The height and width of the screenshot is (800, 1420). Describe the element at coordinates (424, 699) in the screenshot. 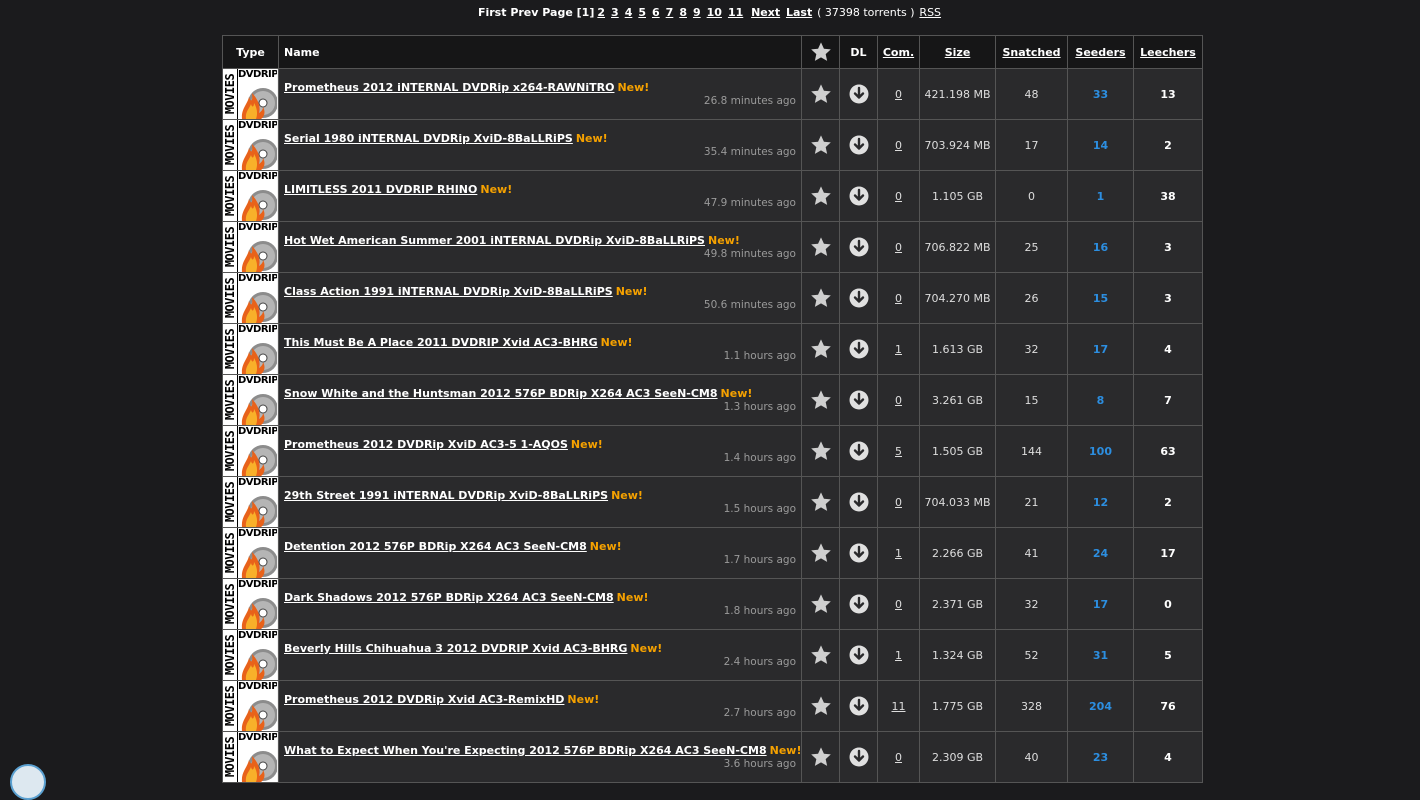

I see `torrent-name-link: Prometheus 2012 DVDRip Xvid AC3-RemixHD` at that location.